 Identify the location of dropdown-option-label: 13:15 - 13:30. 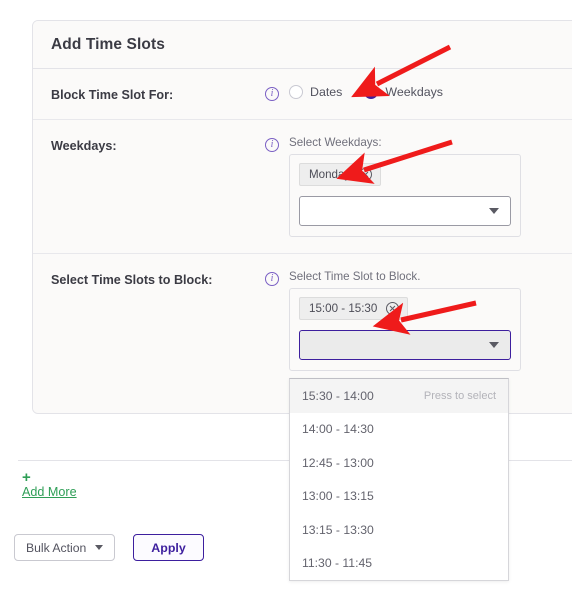
(338, 529).